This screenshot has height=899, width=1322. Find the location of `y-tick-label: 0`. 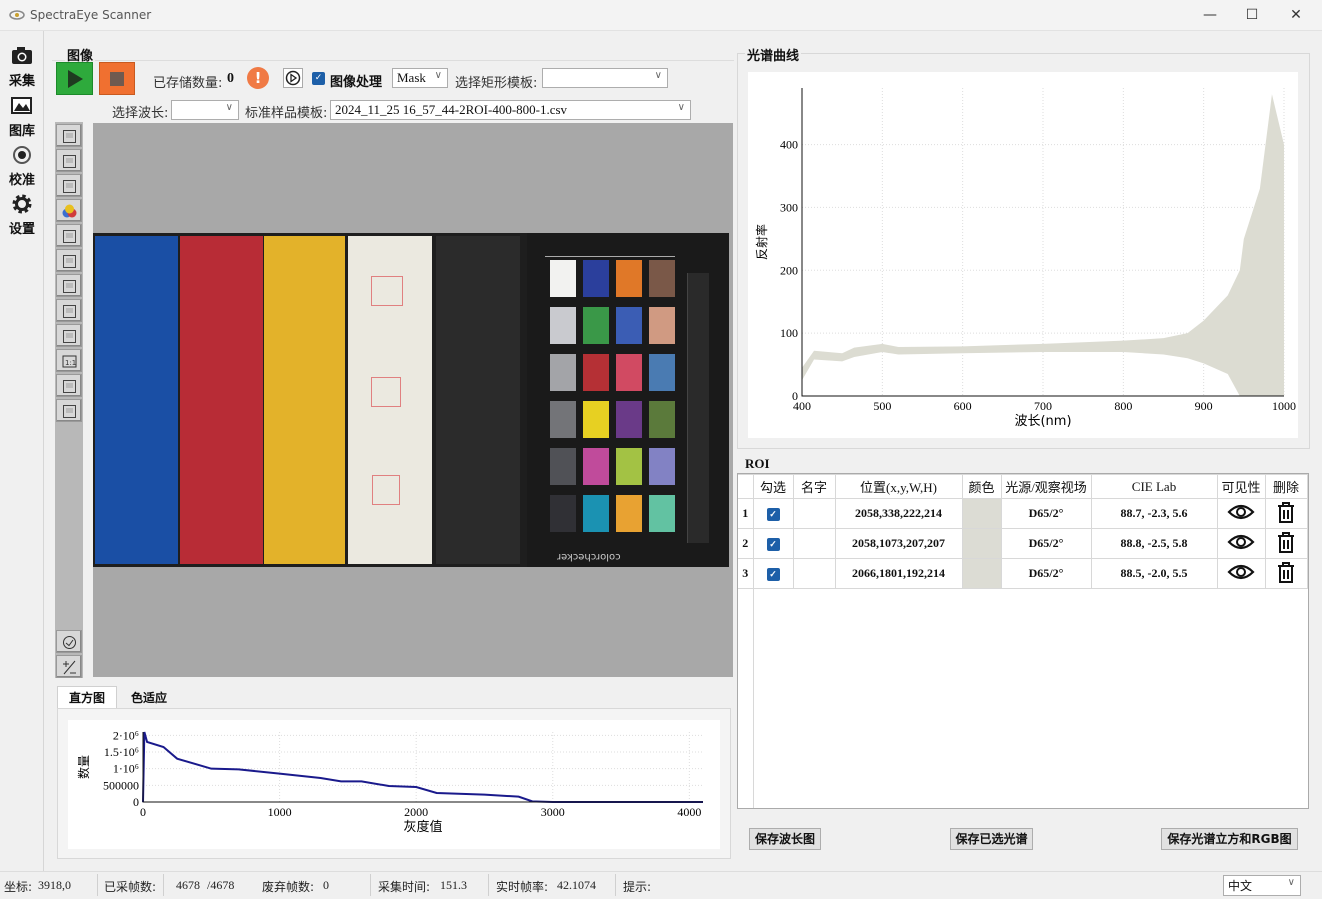

y-tick-label: 0 is located at coordinates (795, 396).